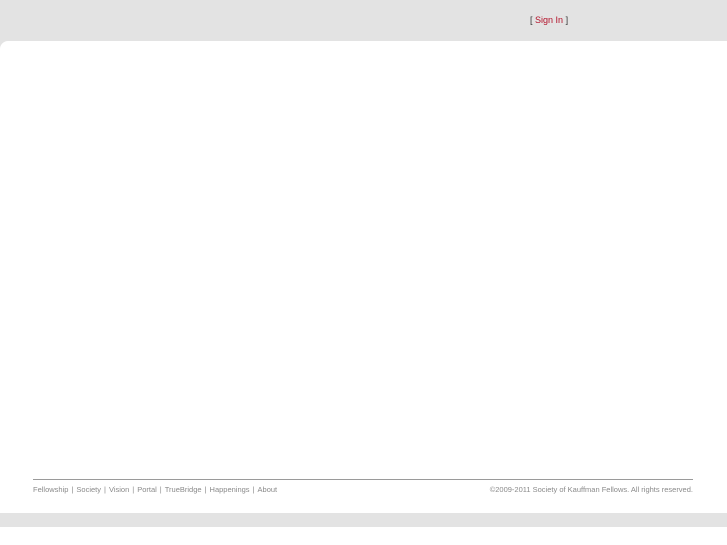  Describe the element at coordinates (363, 479) in the screenshot. I see `footer-divider` at that location.